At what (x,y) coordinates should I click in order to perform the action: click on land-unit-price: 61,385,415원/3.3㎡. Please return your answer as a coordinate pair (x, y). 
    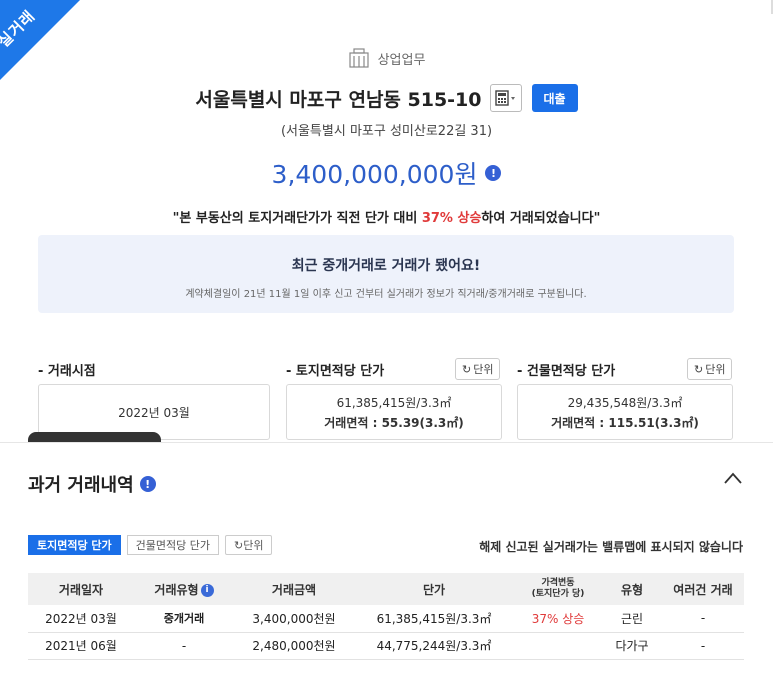
    Looking at the image, I should click on (394, 402).